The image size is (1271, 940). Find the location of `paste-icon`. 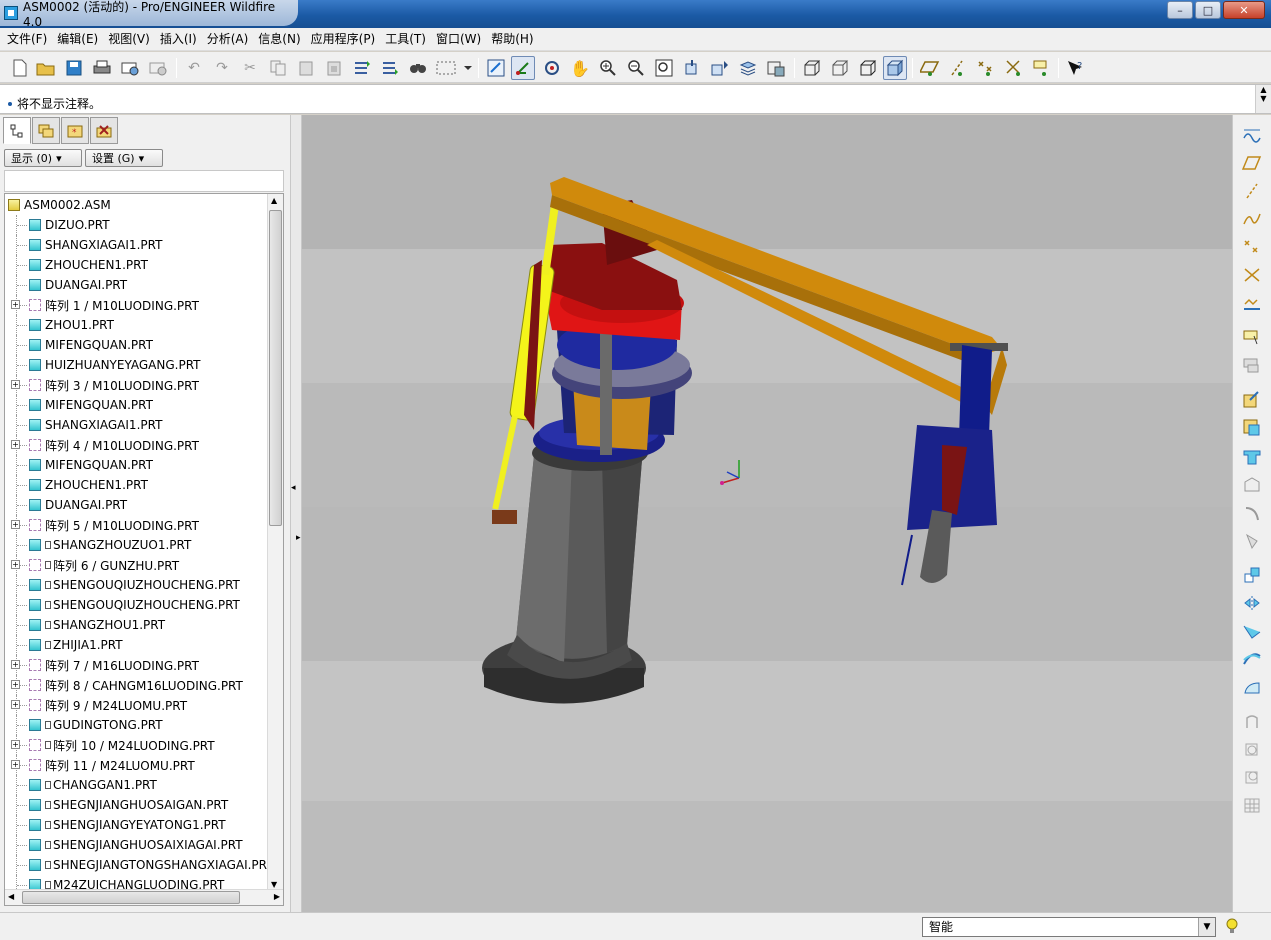

paste-icon is located at coordinates (306, 68).